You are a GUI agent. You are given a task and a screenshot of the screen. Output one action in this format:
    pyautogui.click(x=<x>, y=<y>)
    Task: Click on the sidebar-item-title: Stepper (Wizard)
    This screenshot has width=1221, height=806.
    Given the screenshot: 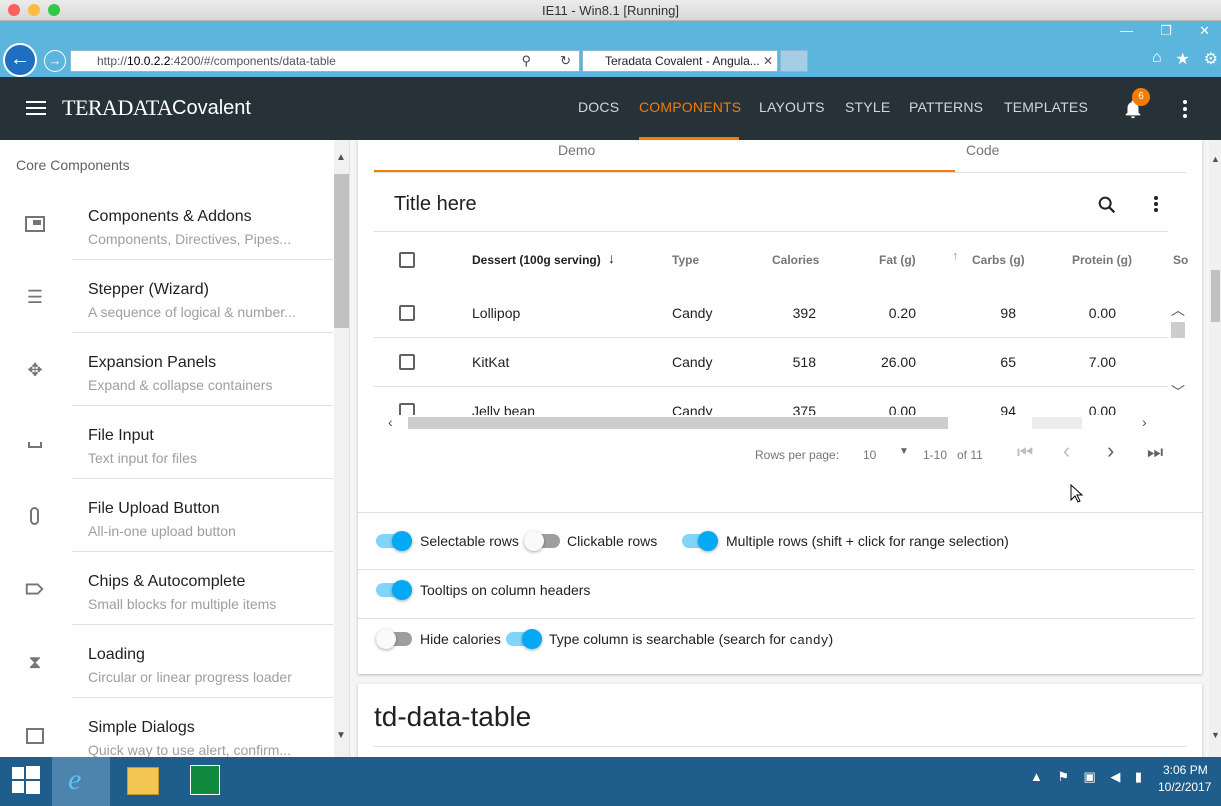 What is the action you would take?
    pyautogui.click(x=148, y=289)
    